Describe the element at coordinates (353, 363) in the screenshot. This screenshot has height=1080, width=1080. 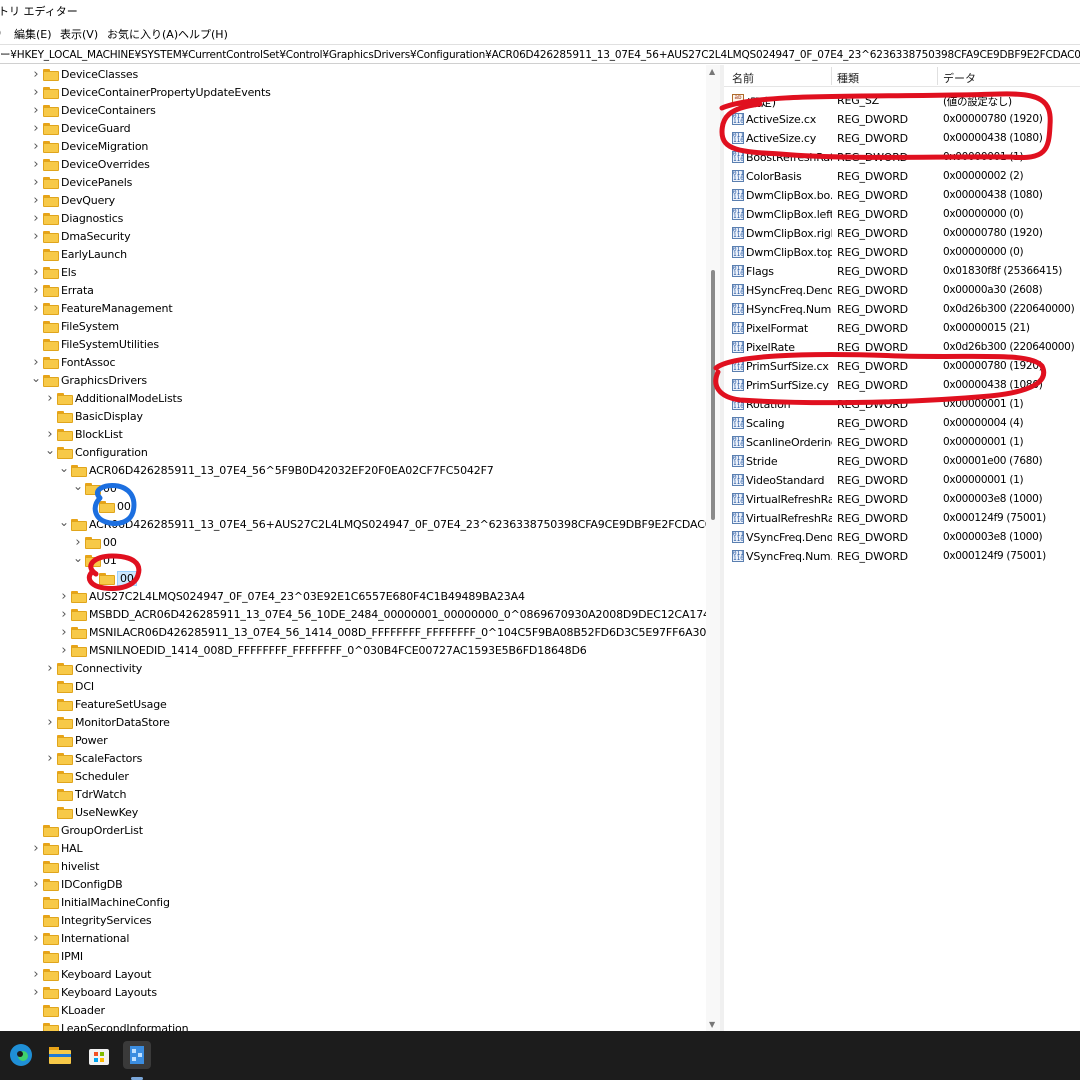
I see `tree-item: › FontAssoc` at that location.